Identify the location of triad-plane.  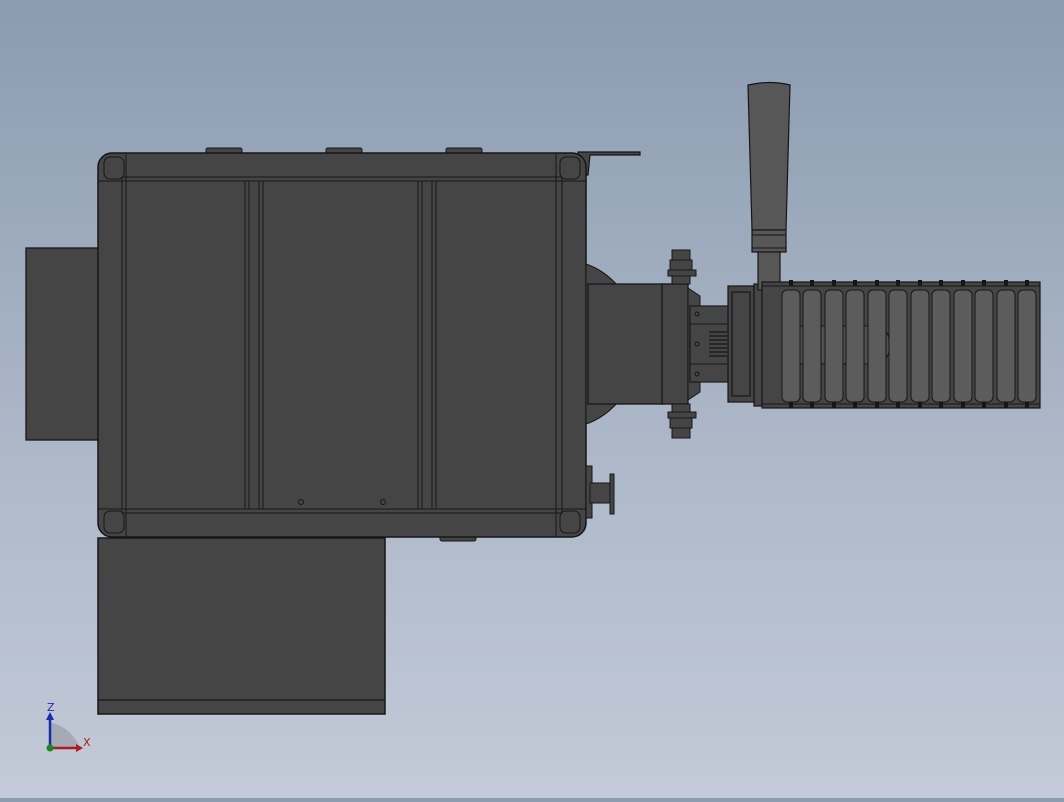
(65, 735).